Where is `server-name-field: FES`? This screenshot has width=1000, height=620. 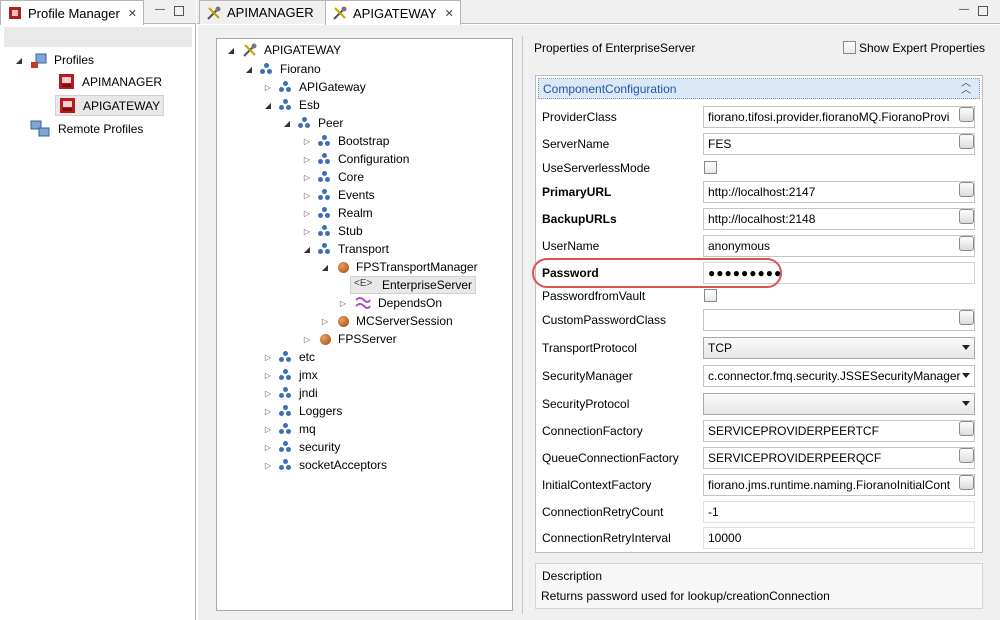 server-name-field: FES is located at coordinates (839, 144).